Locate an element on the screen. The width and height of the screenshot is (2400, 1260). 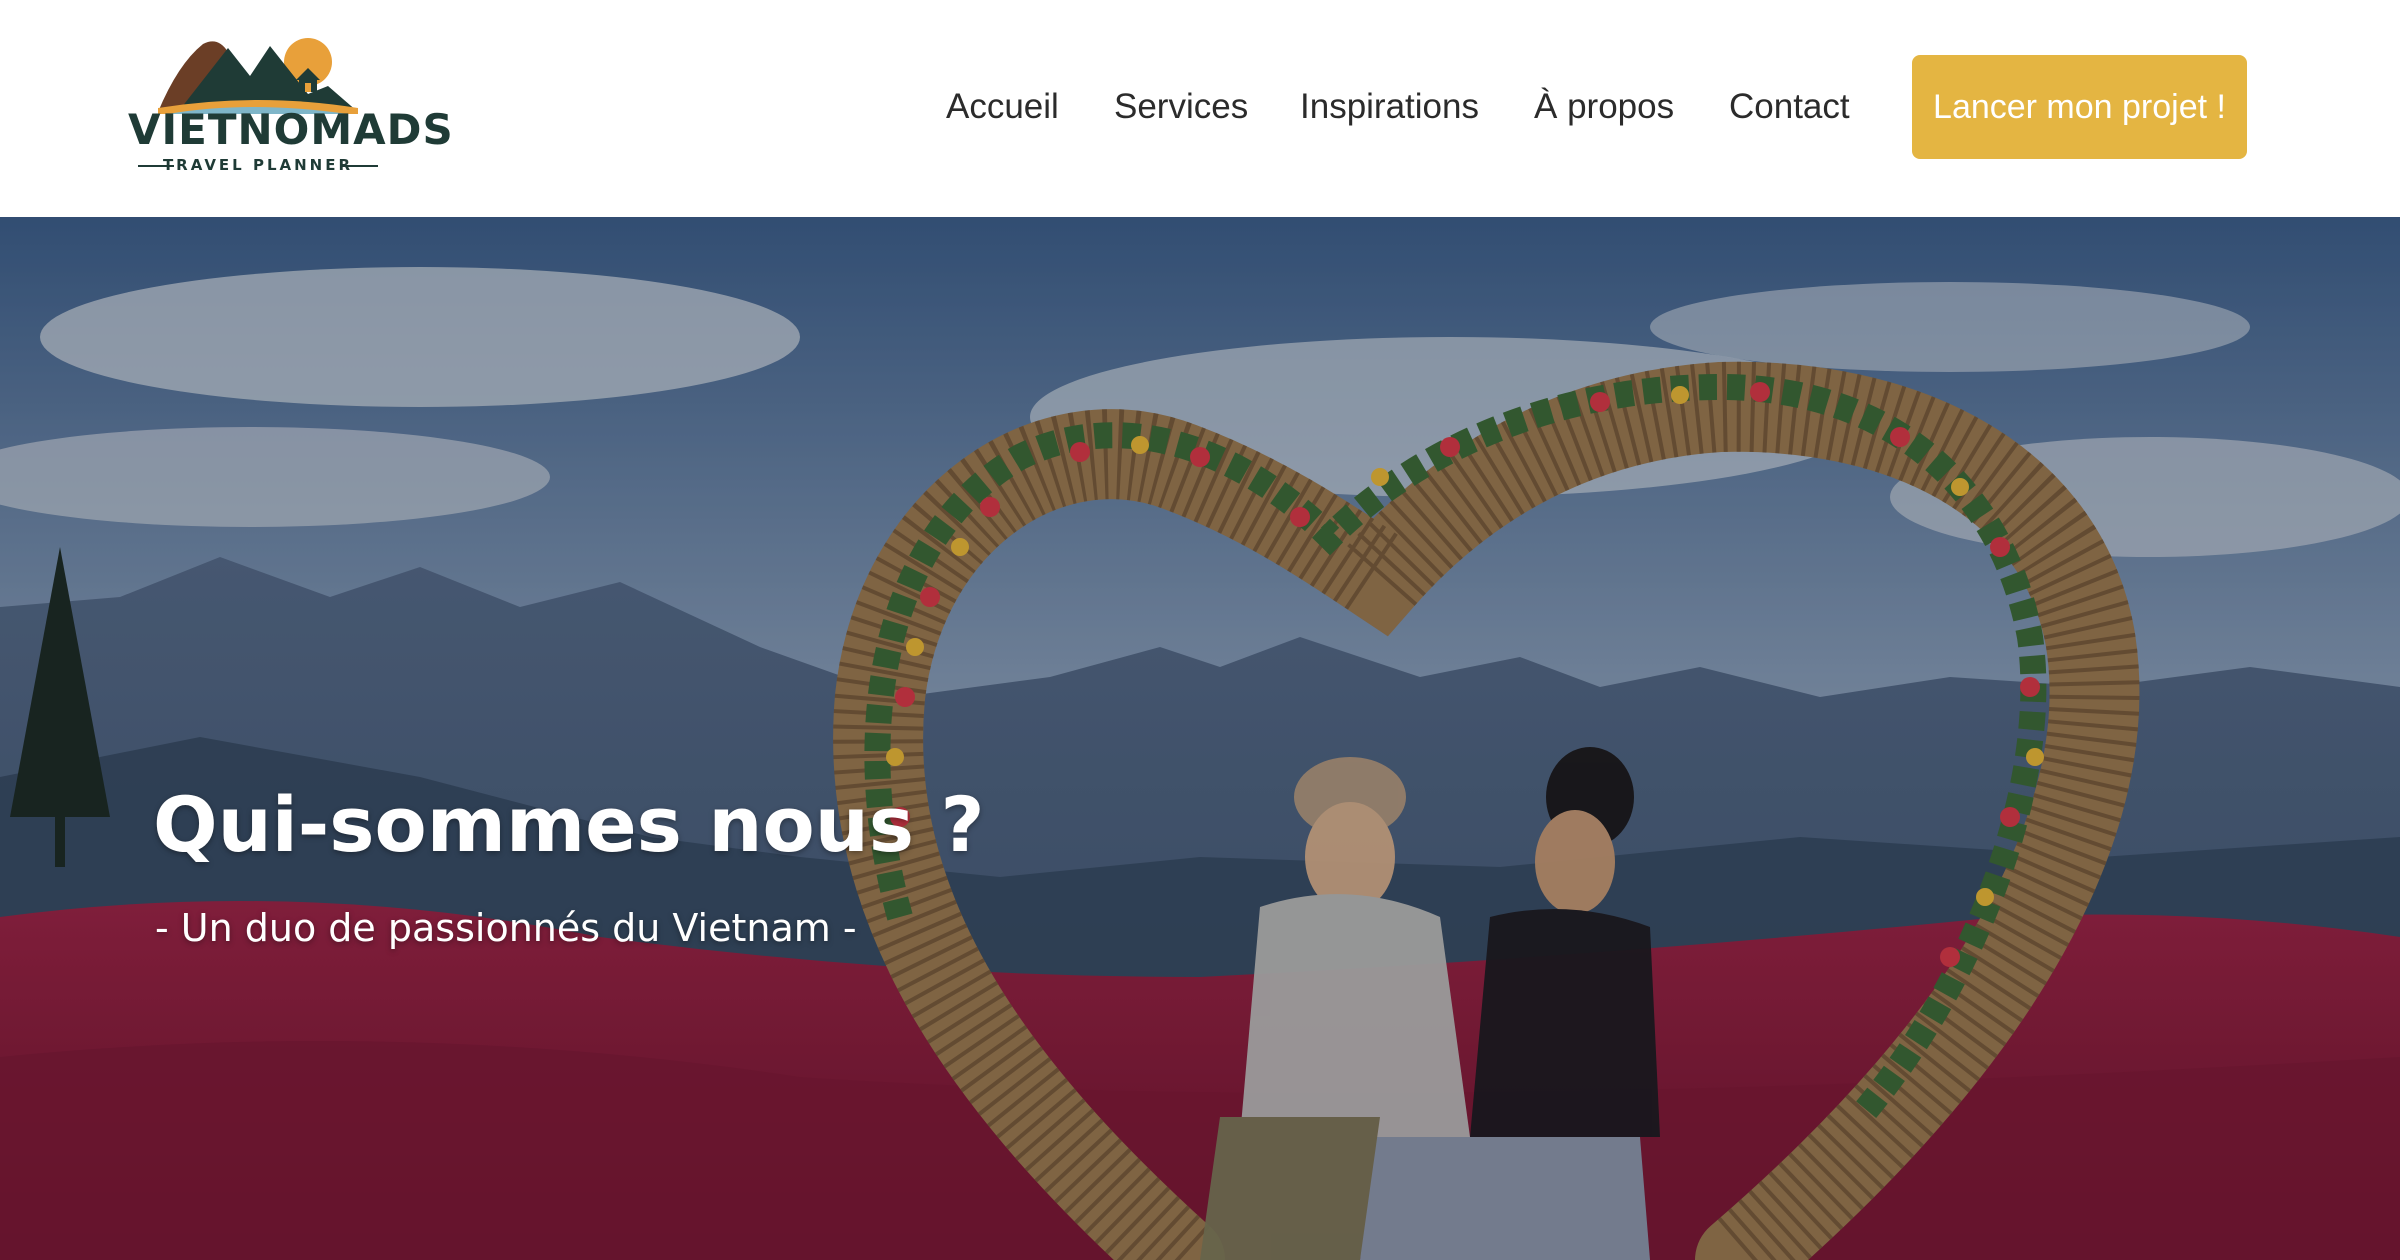
nav-item-accueil: Accueil is located at coordinates (1002, 107).